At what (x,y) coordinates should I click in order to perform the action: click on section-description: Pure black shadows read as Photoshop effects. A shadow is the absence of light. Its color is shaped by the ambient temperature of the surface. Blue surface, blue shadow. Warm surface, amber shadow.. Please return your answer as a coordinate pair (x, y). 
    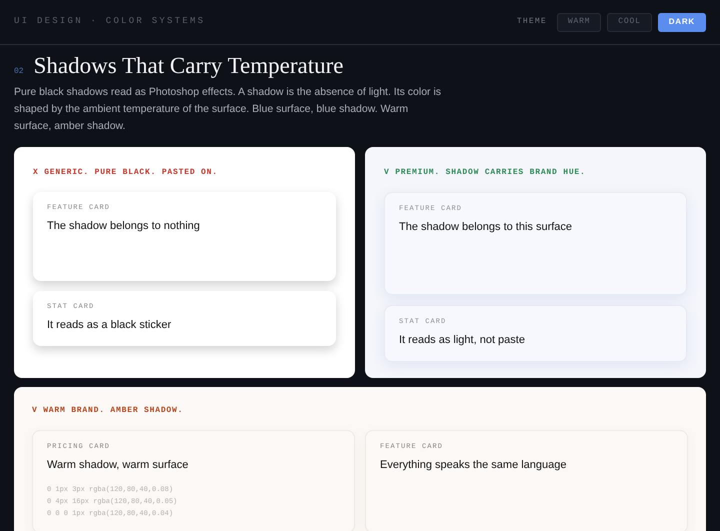
    Looking at the image, I should click on (228, 109).